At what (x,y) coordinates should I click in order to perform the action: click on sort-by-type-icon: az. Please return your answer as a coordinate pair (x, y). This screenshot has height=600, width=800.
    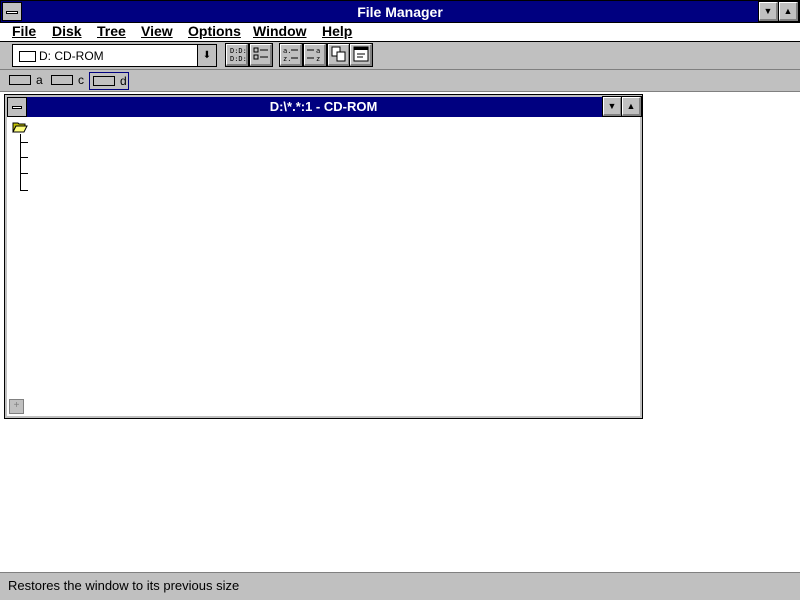
    Looking at the image, I should click on (313, 55).